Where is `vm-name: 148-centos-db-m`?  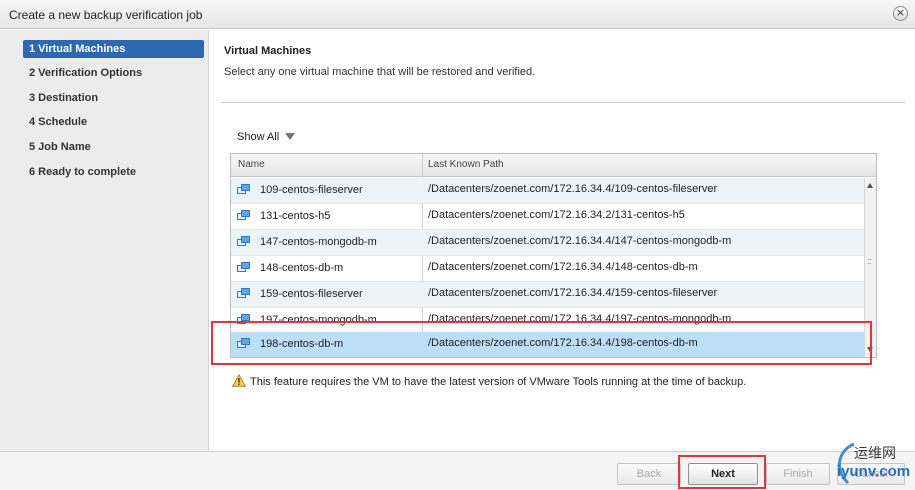
vm-name: 148-centos-db-m is located at coordinates (302, 268).